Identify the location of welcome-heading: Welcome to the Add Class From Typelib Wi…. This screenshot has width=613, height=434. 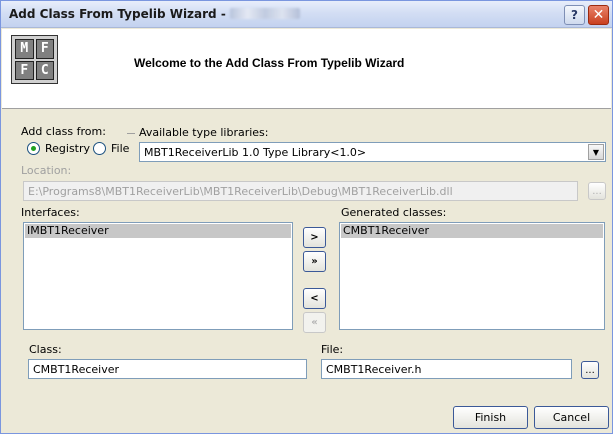
(269, 63).